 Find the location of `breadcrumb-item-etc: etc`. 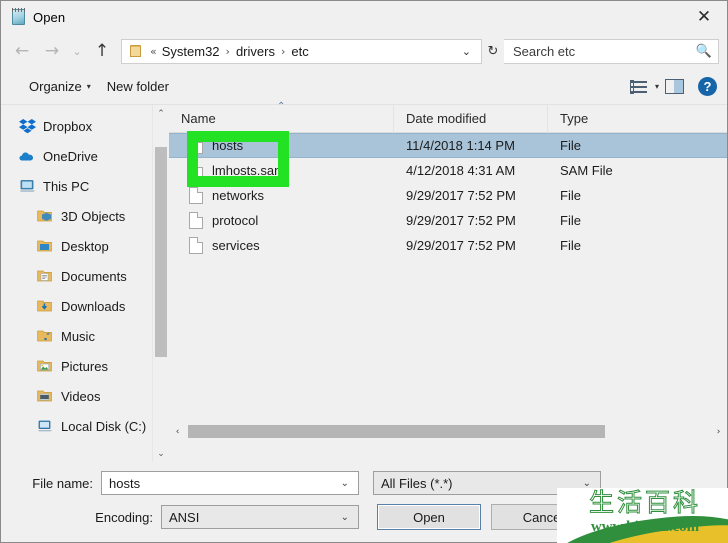

breadcrumb-item-etc: etc is located at coordinates (299, 51).